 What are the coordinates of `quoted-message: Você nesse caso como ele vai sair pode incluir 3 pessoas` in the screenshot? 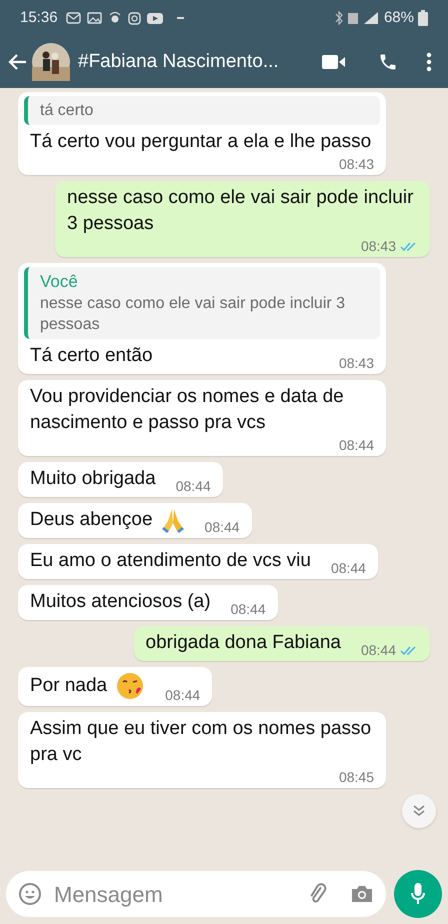 It's located at (202, 303).